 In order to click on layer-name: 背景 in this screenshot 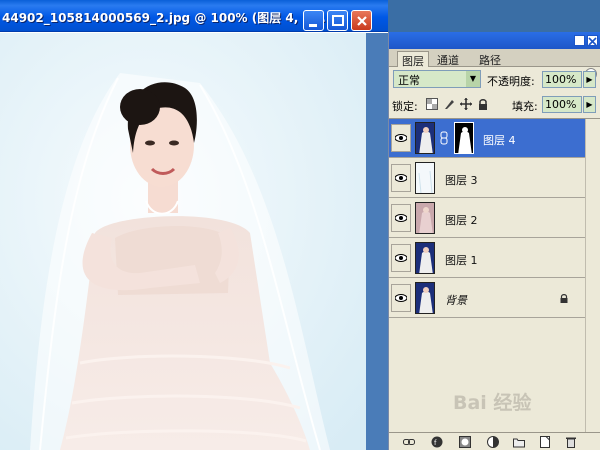, I will do `click(456, 300)`.